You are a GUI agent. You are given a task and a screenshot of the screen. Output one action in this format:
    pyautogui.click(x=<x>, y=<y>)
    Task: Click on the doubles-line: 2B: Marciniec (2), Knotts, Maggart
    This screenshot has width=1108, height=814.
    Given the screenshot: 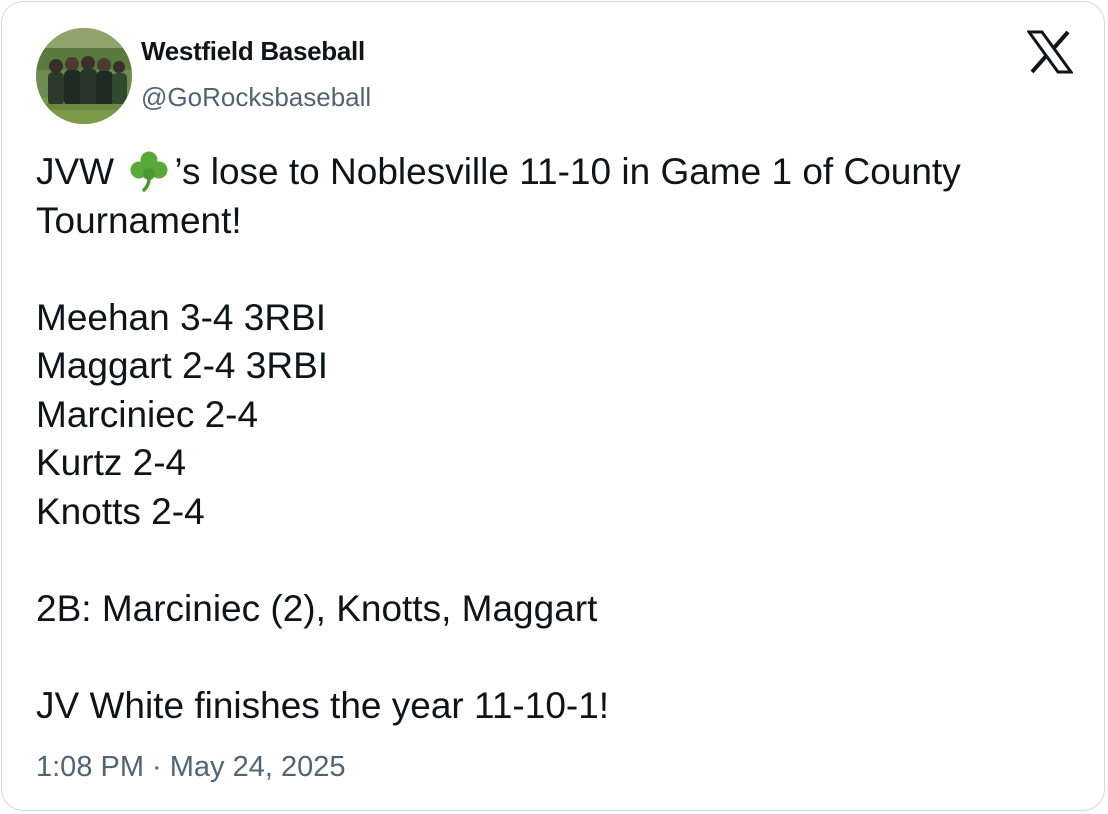 What is the action you would take?
    pyautogui.click(x=317, y=608)
    